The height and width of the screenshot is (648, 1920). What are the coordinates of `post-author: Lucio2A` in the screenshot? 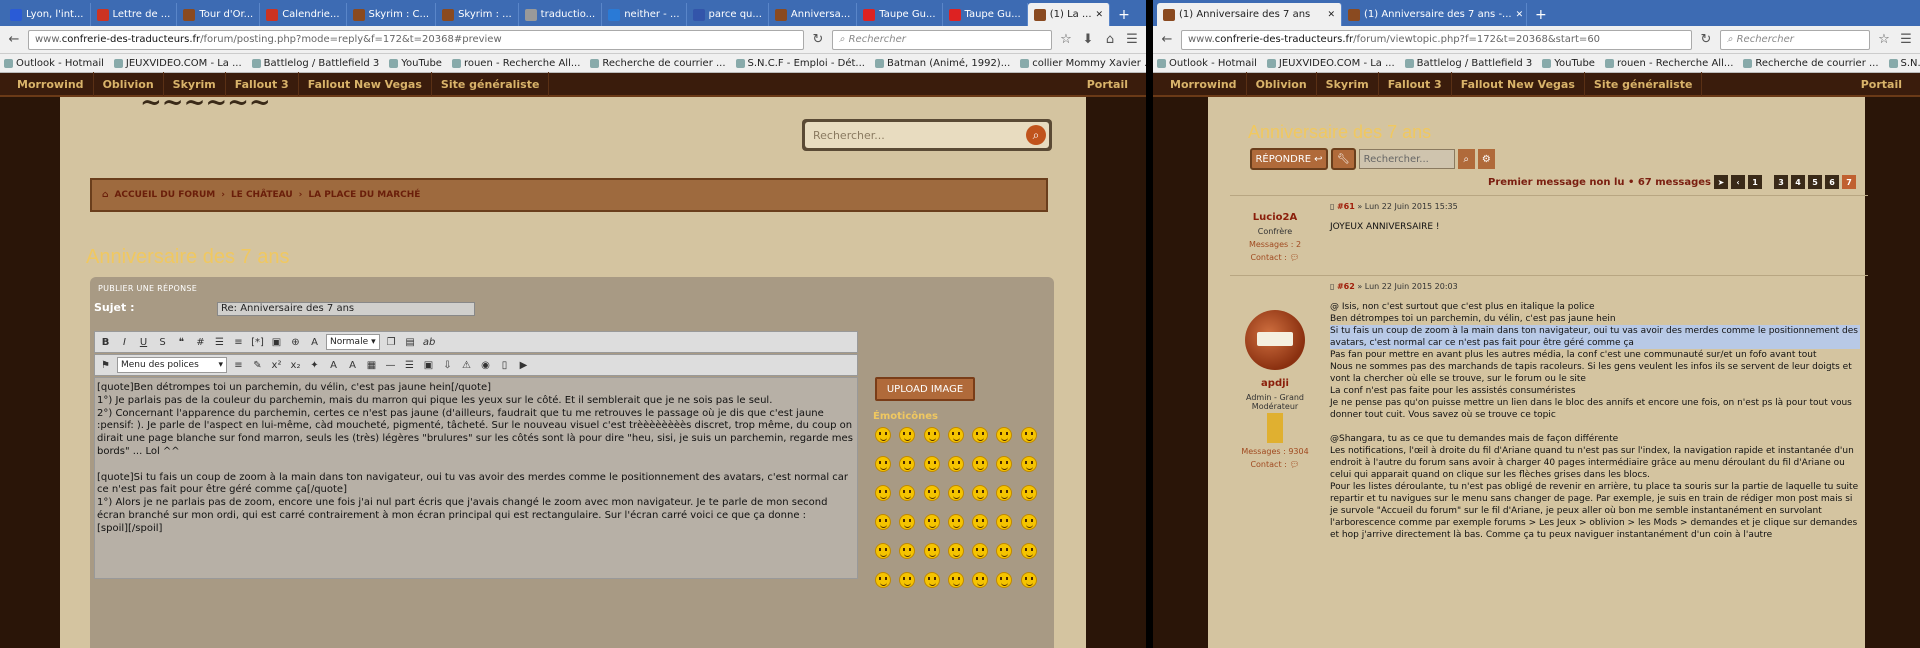 It's located at (1275, 217).